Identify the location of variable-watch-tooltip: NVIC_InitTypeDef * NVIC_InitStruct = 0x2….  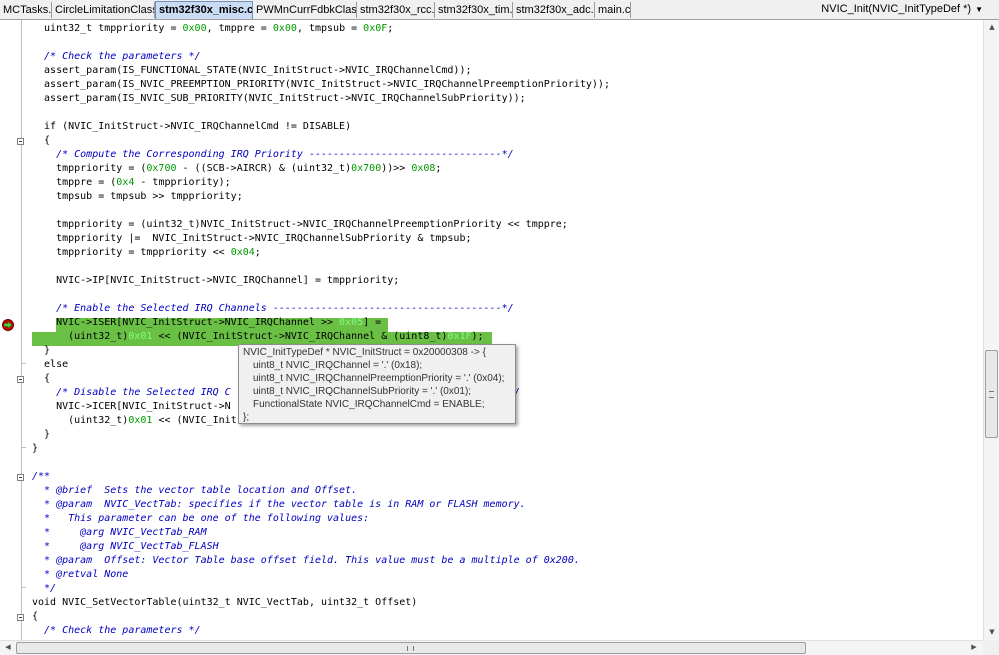
(377, 384).